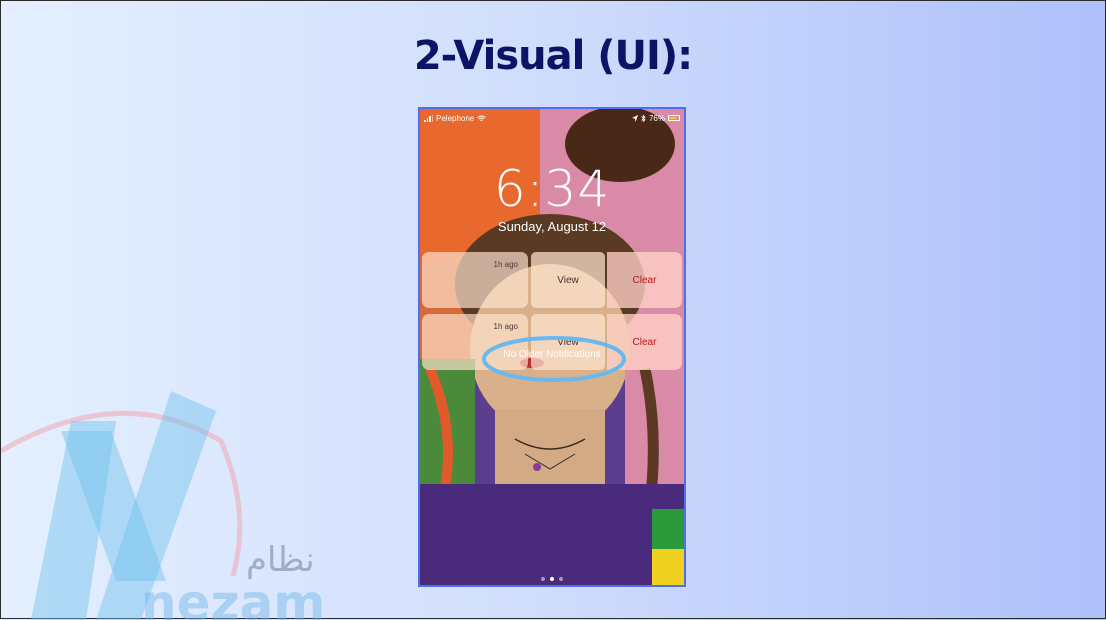  What do you see at coordinates (552, 189) in the screenshot?
I see `lock-screen-time: 6:34` at bounding box center [552, 189].